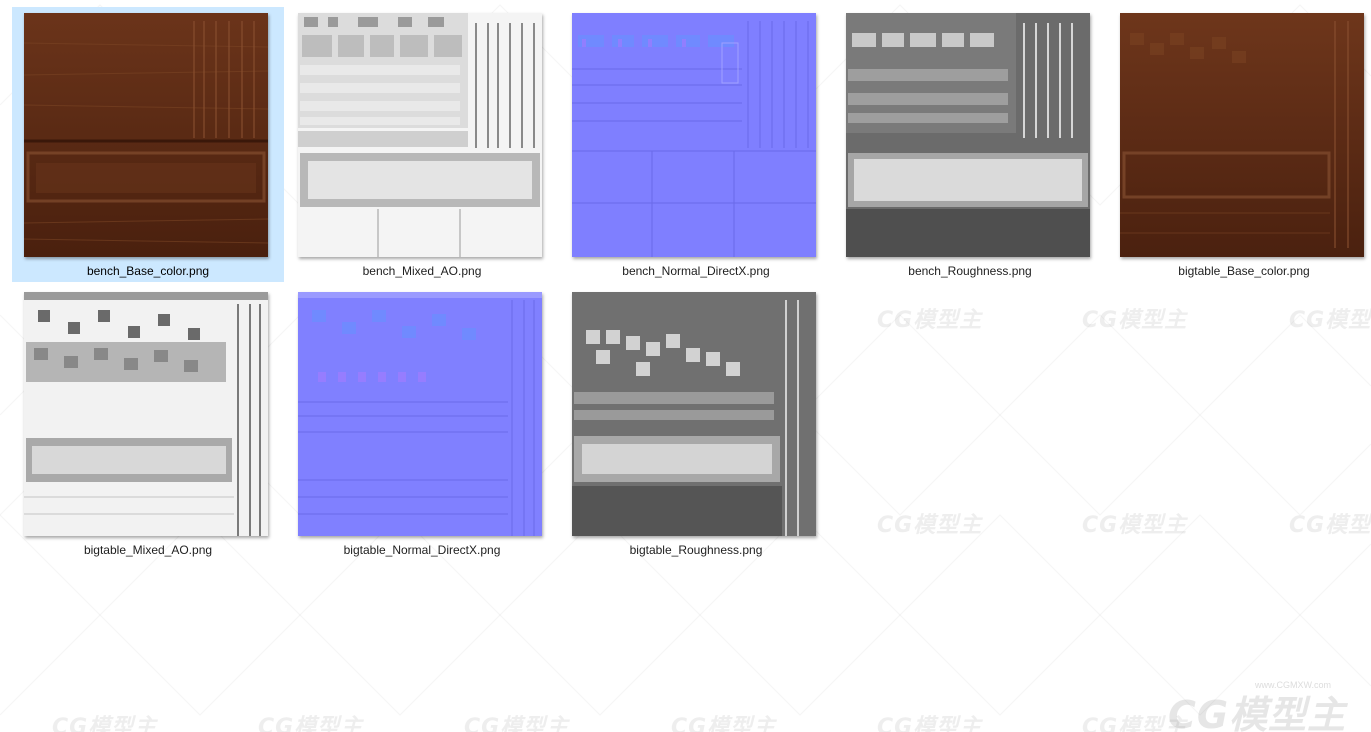 The image size is (1371, 732). I want to click on file-name-label: bigtable_Mixed_AO.png, so click(148, 550).